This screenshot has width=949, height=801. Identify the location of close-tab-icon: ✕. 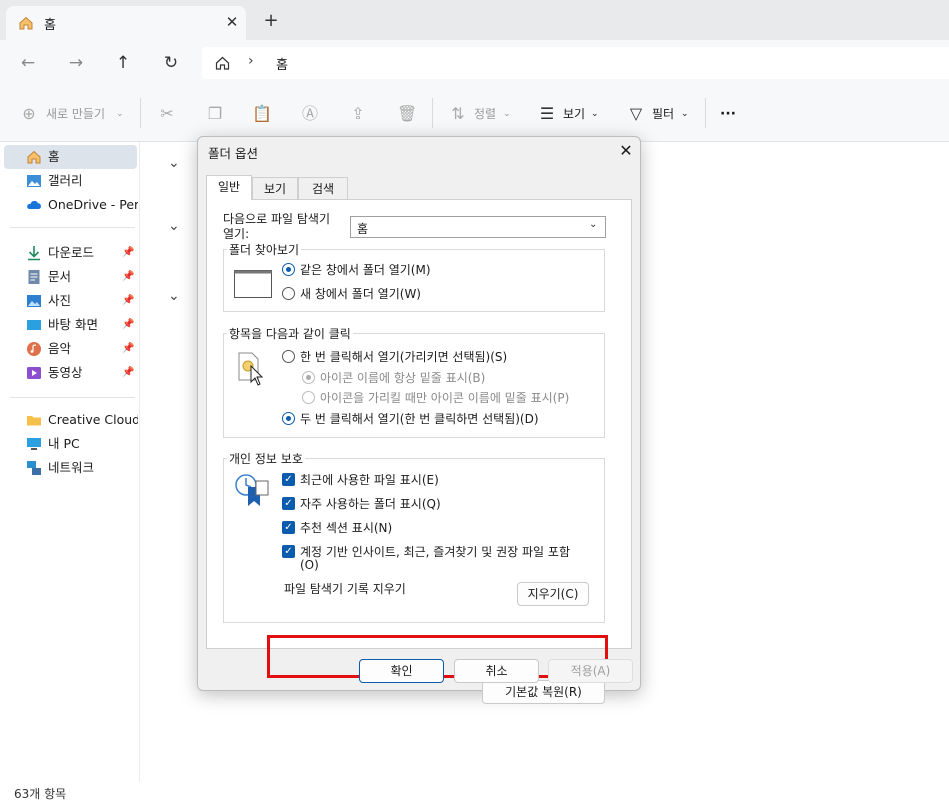
(232, 22).